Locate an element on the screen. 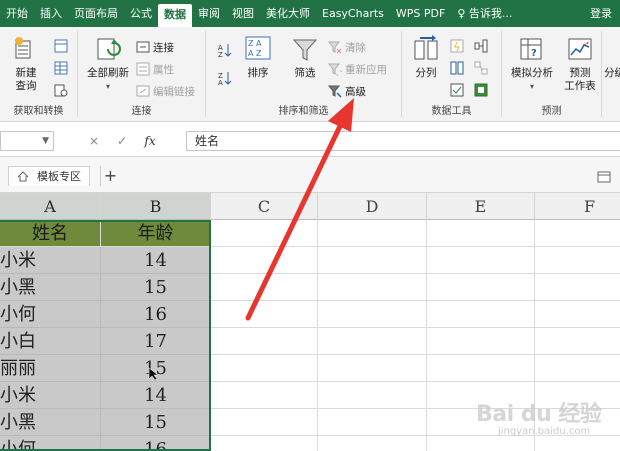  cell-e1 is located at coordinates (481, 233).